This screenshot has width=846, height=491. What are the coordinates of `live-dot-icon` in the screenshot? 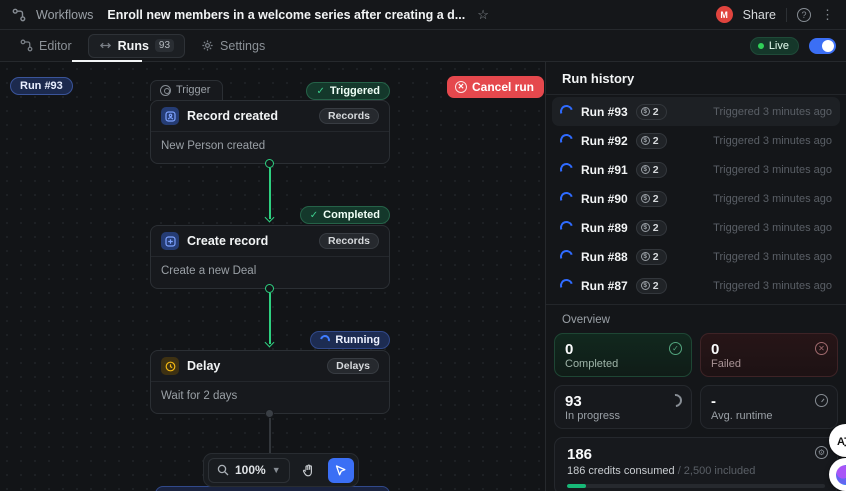 It's located at (760, 45).